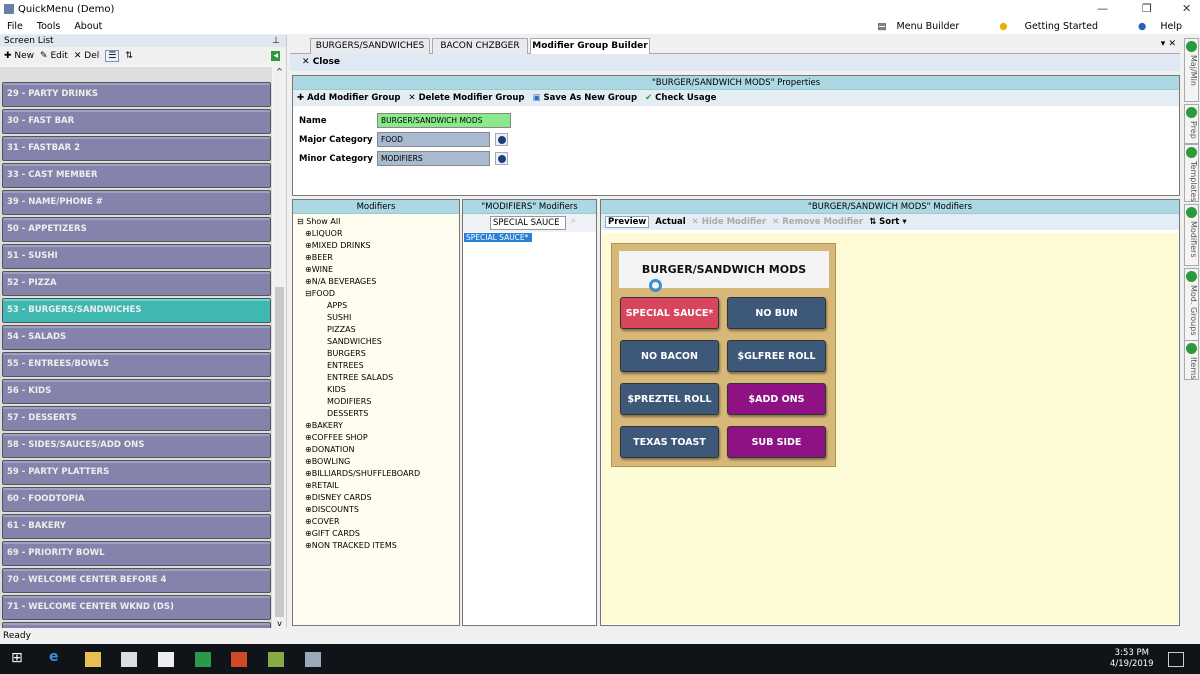  What do you see at coordinates (501, 139) in the screenshot?
I see `major-category-picker-button` at bounding box center [501, 139].